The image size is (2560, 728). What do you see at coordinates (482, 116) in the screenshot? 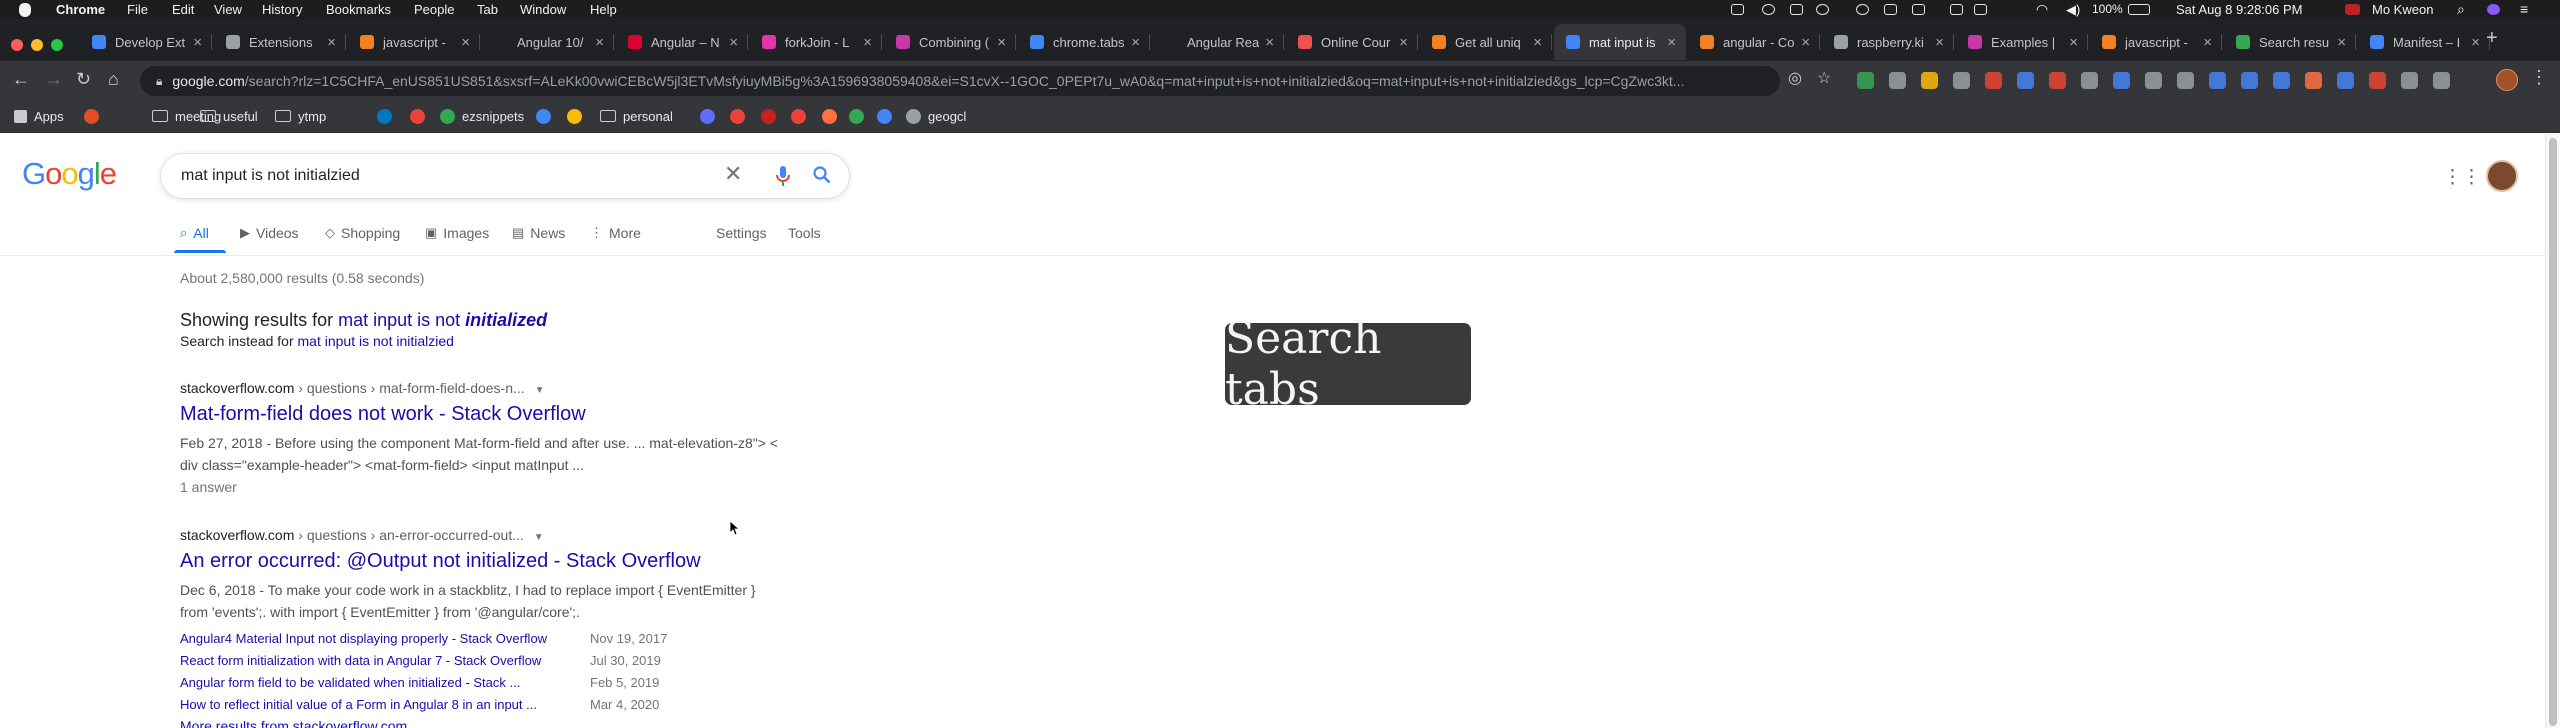
I see `bookmark-item: ezsnippets` at bounding box center [482, 116].